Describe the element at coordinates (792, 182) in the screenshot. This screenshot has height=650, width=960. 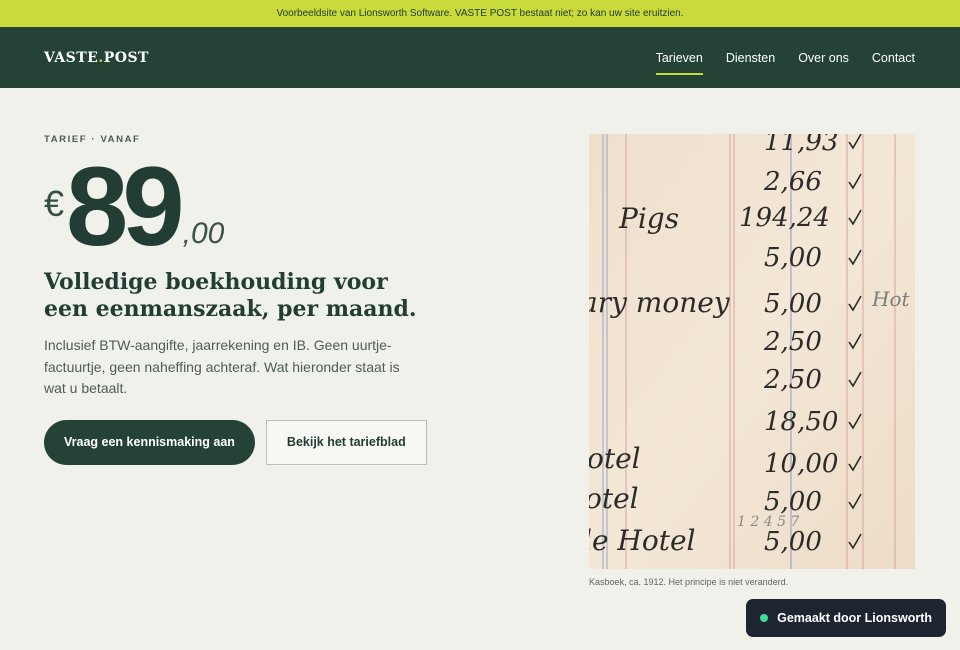
I see `ledger-amount: 2,66` at that location.